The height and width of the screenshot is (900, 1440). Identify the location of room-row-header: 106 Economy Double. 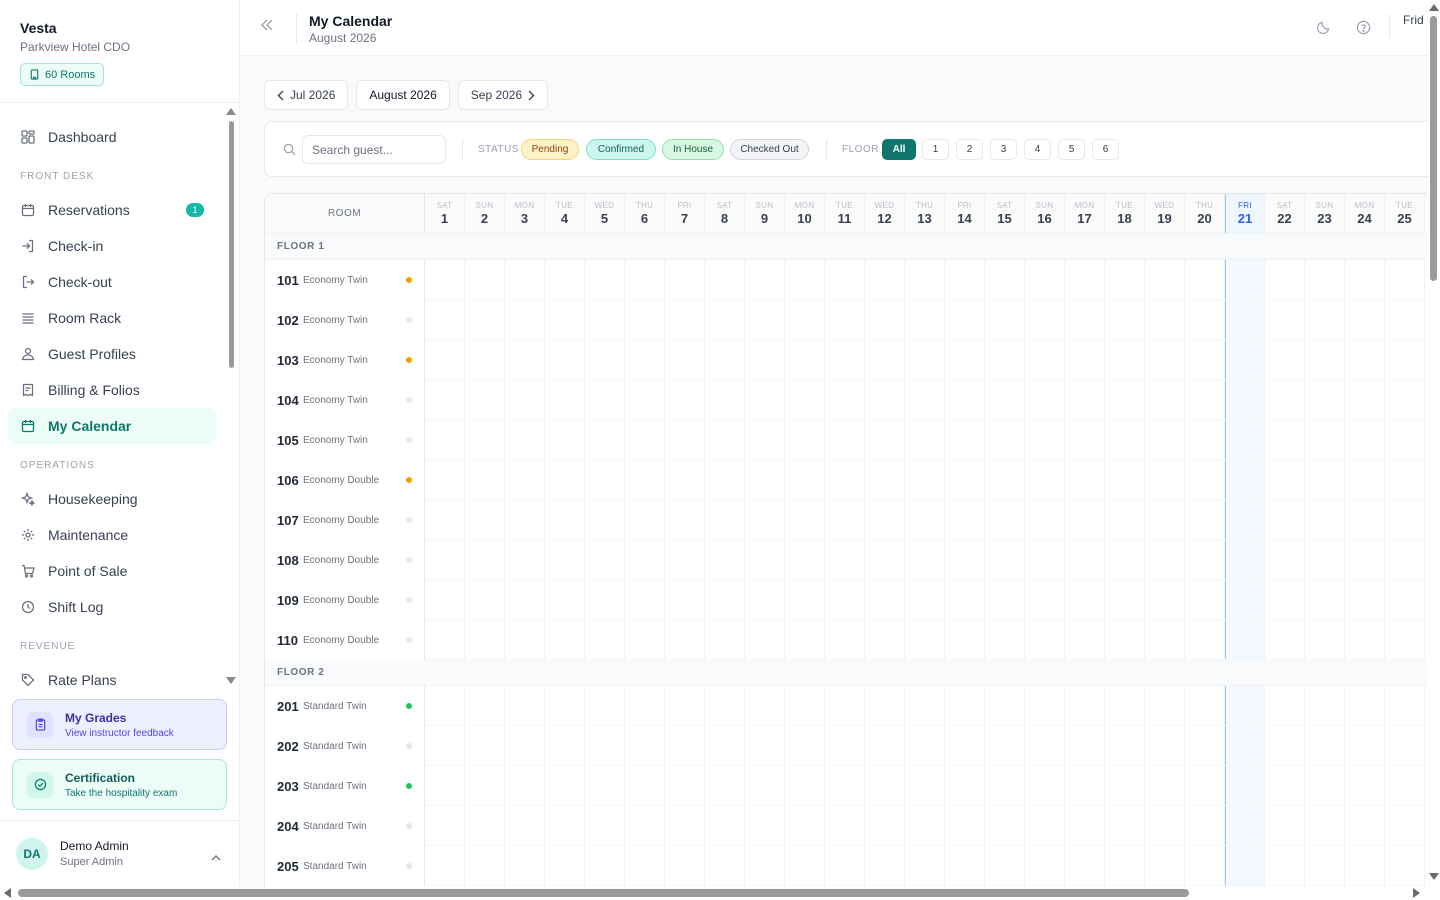
(345, 480).